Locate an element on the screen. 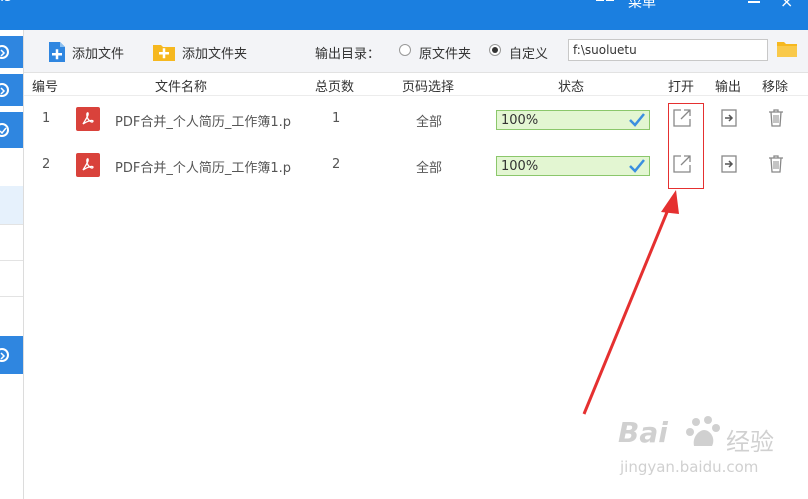 The height and width of the screenshot is (499, 808). watermark-brand-cn: 经验 is located at coordinates (750, 442).